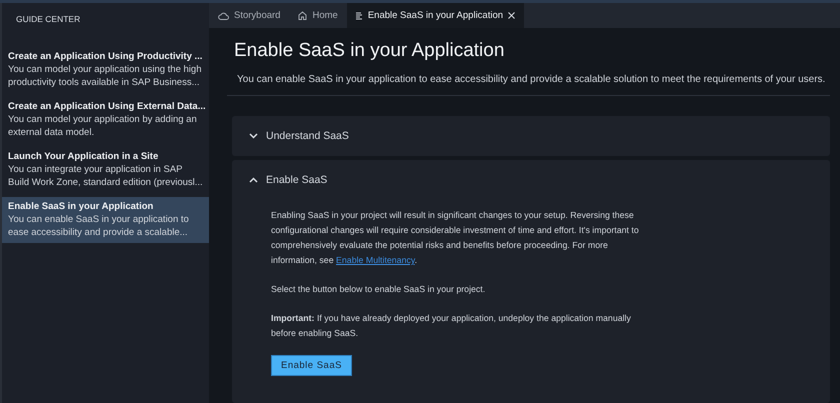 The height and width of the screenshot is (403, 840). I want to click on tab: Enable SaaS in your Application, so click(435, 15).